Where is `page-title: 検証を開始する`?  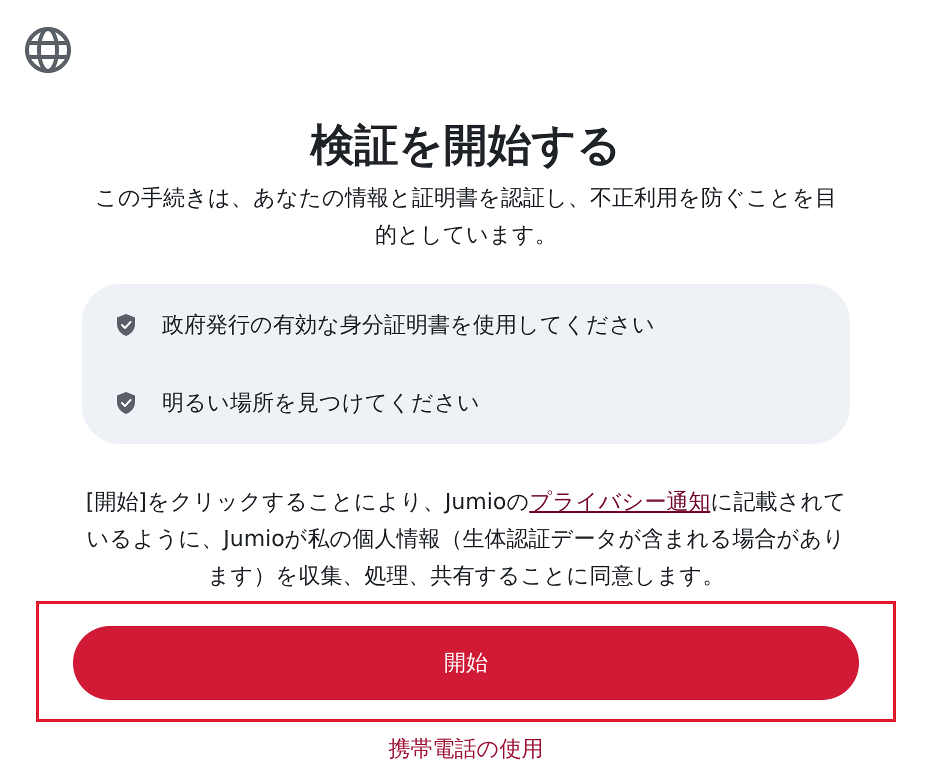 page-title: 検証を開始する is located at coordinates (466, 146).